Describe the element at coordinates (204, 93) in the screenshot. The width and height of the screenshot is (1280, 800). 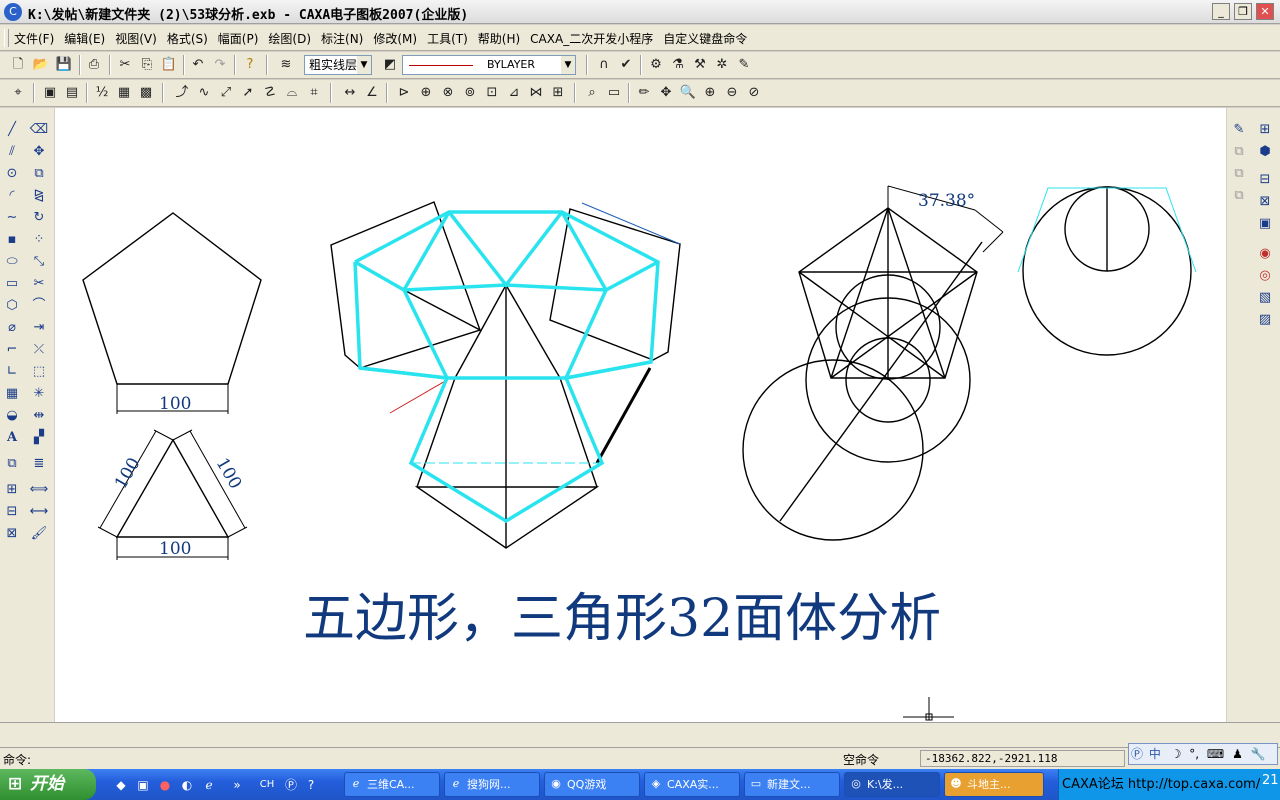
I see `curve-b-icon: ∿` at that location.